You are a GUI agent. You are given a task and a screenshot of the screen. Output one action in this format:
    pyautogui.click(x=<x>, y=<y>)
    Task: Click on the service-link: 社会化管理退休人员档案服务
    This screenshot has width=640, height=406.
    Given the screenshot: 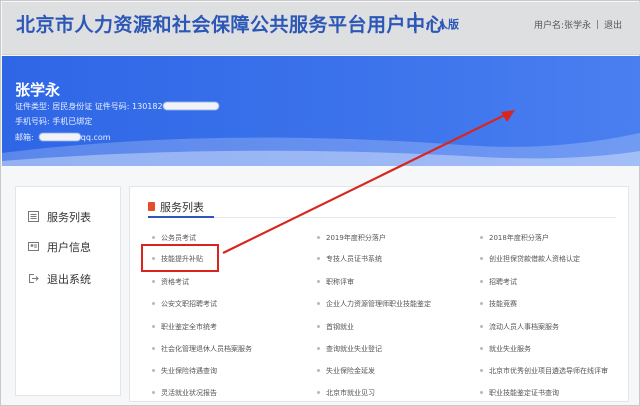 What is the action you would take?
    pyautogui.click(x=202, y=349)
    